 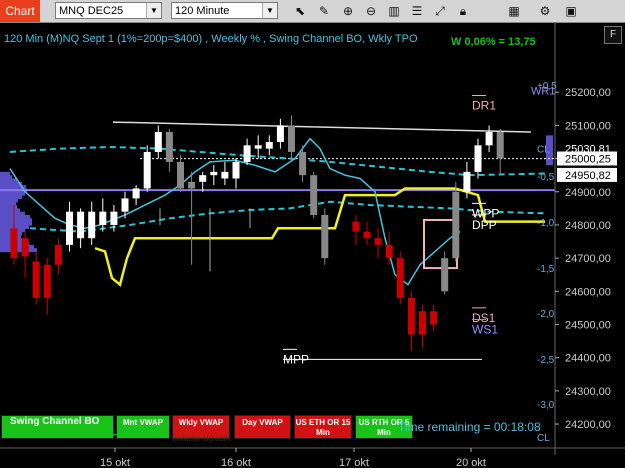 I want to click on interval-selector: 120 Minute ▼, so click(x=224, y=10).